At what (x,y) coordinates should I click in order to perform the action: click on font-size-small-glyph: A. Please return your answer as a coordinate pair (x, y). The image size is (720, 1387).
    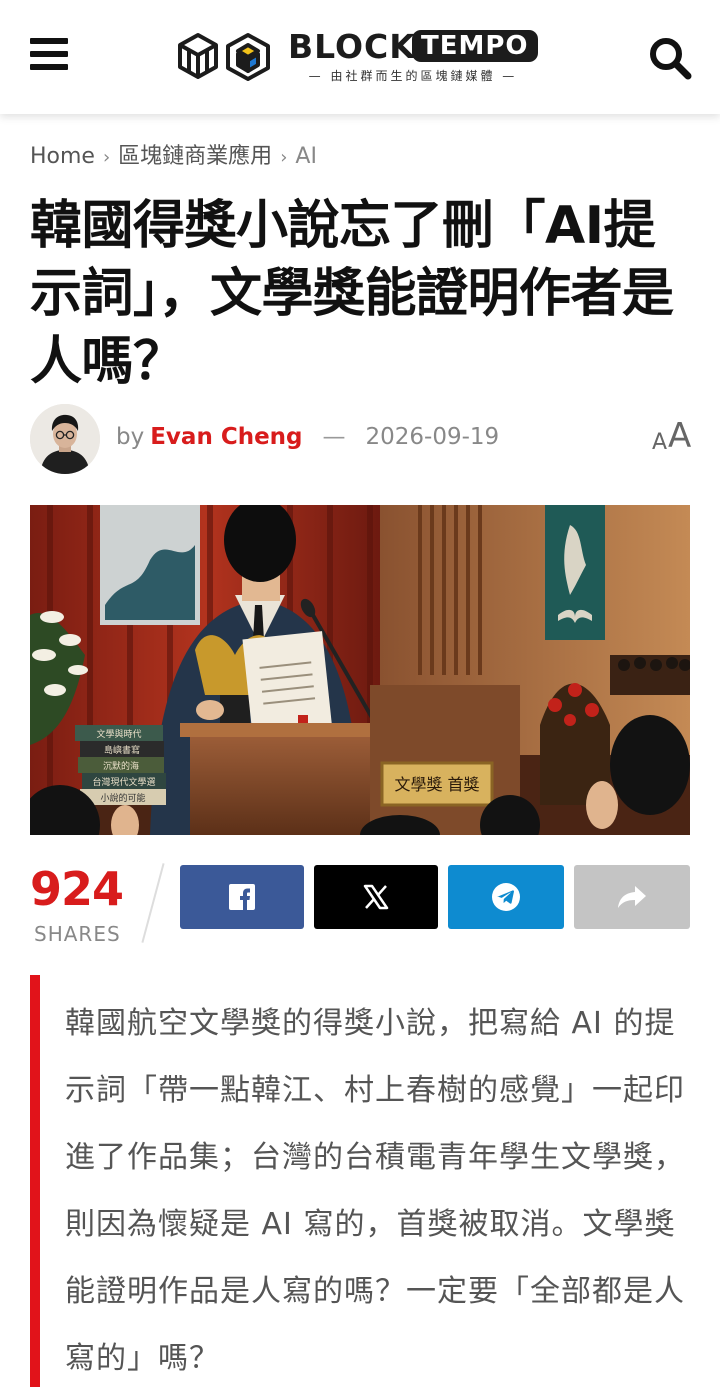
    Looking at the image, I should click on (660, 442).